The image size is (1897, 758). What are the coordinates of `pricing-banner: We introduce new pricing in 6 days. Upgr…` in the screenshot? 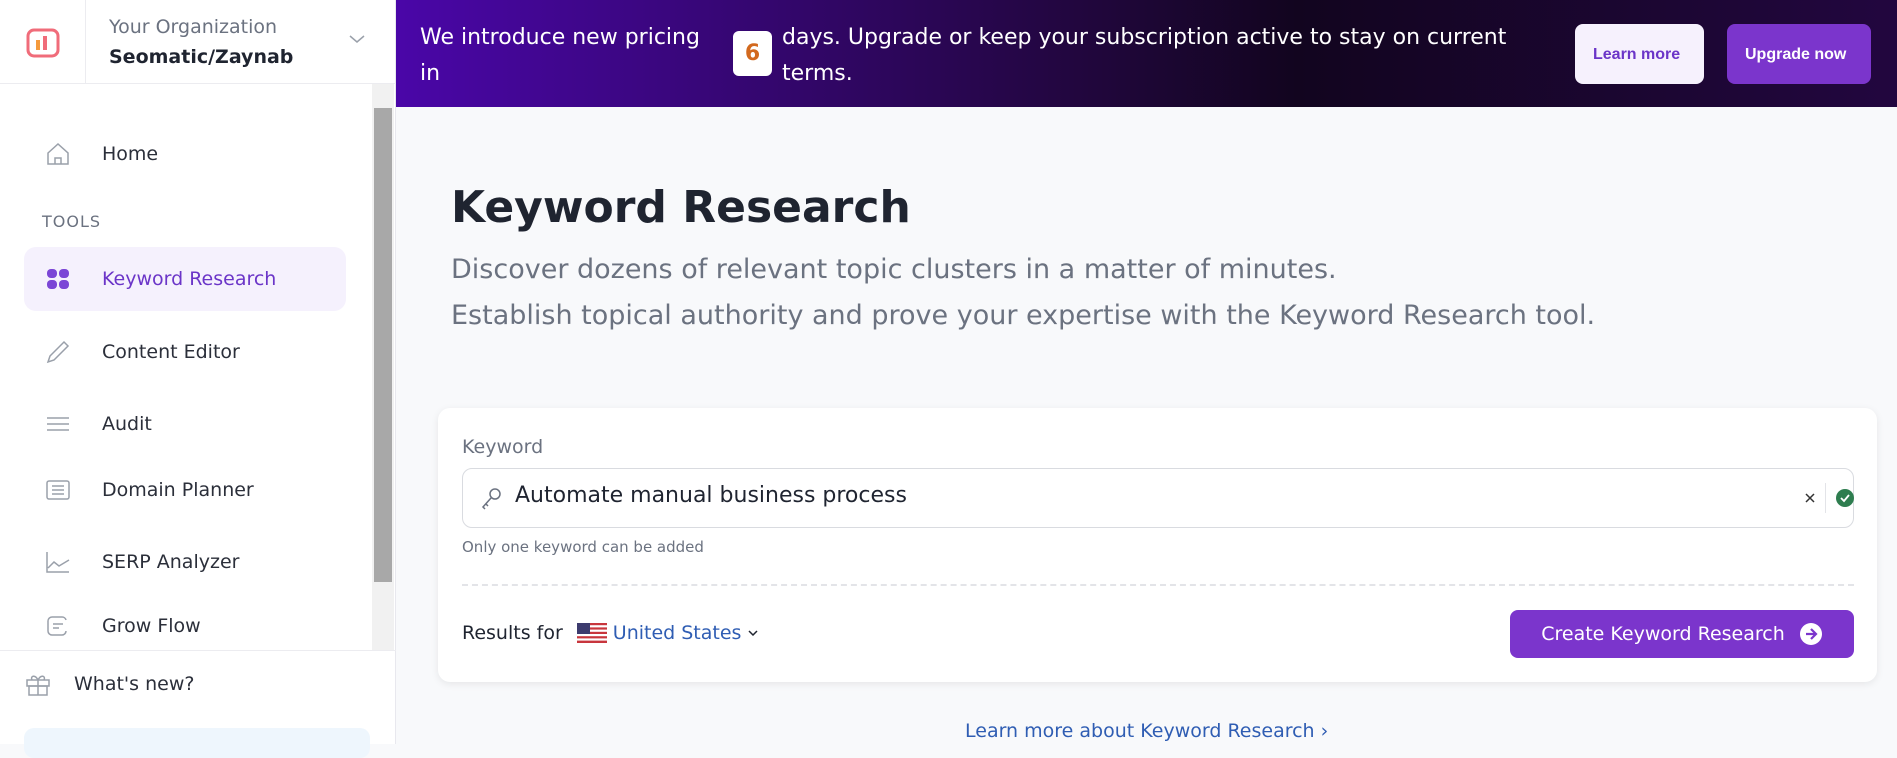 It's located at (1146, 53).